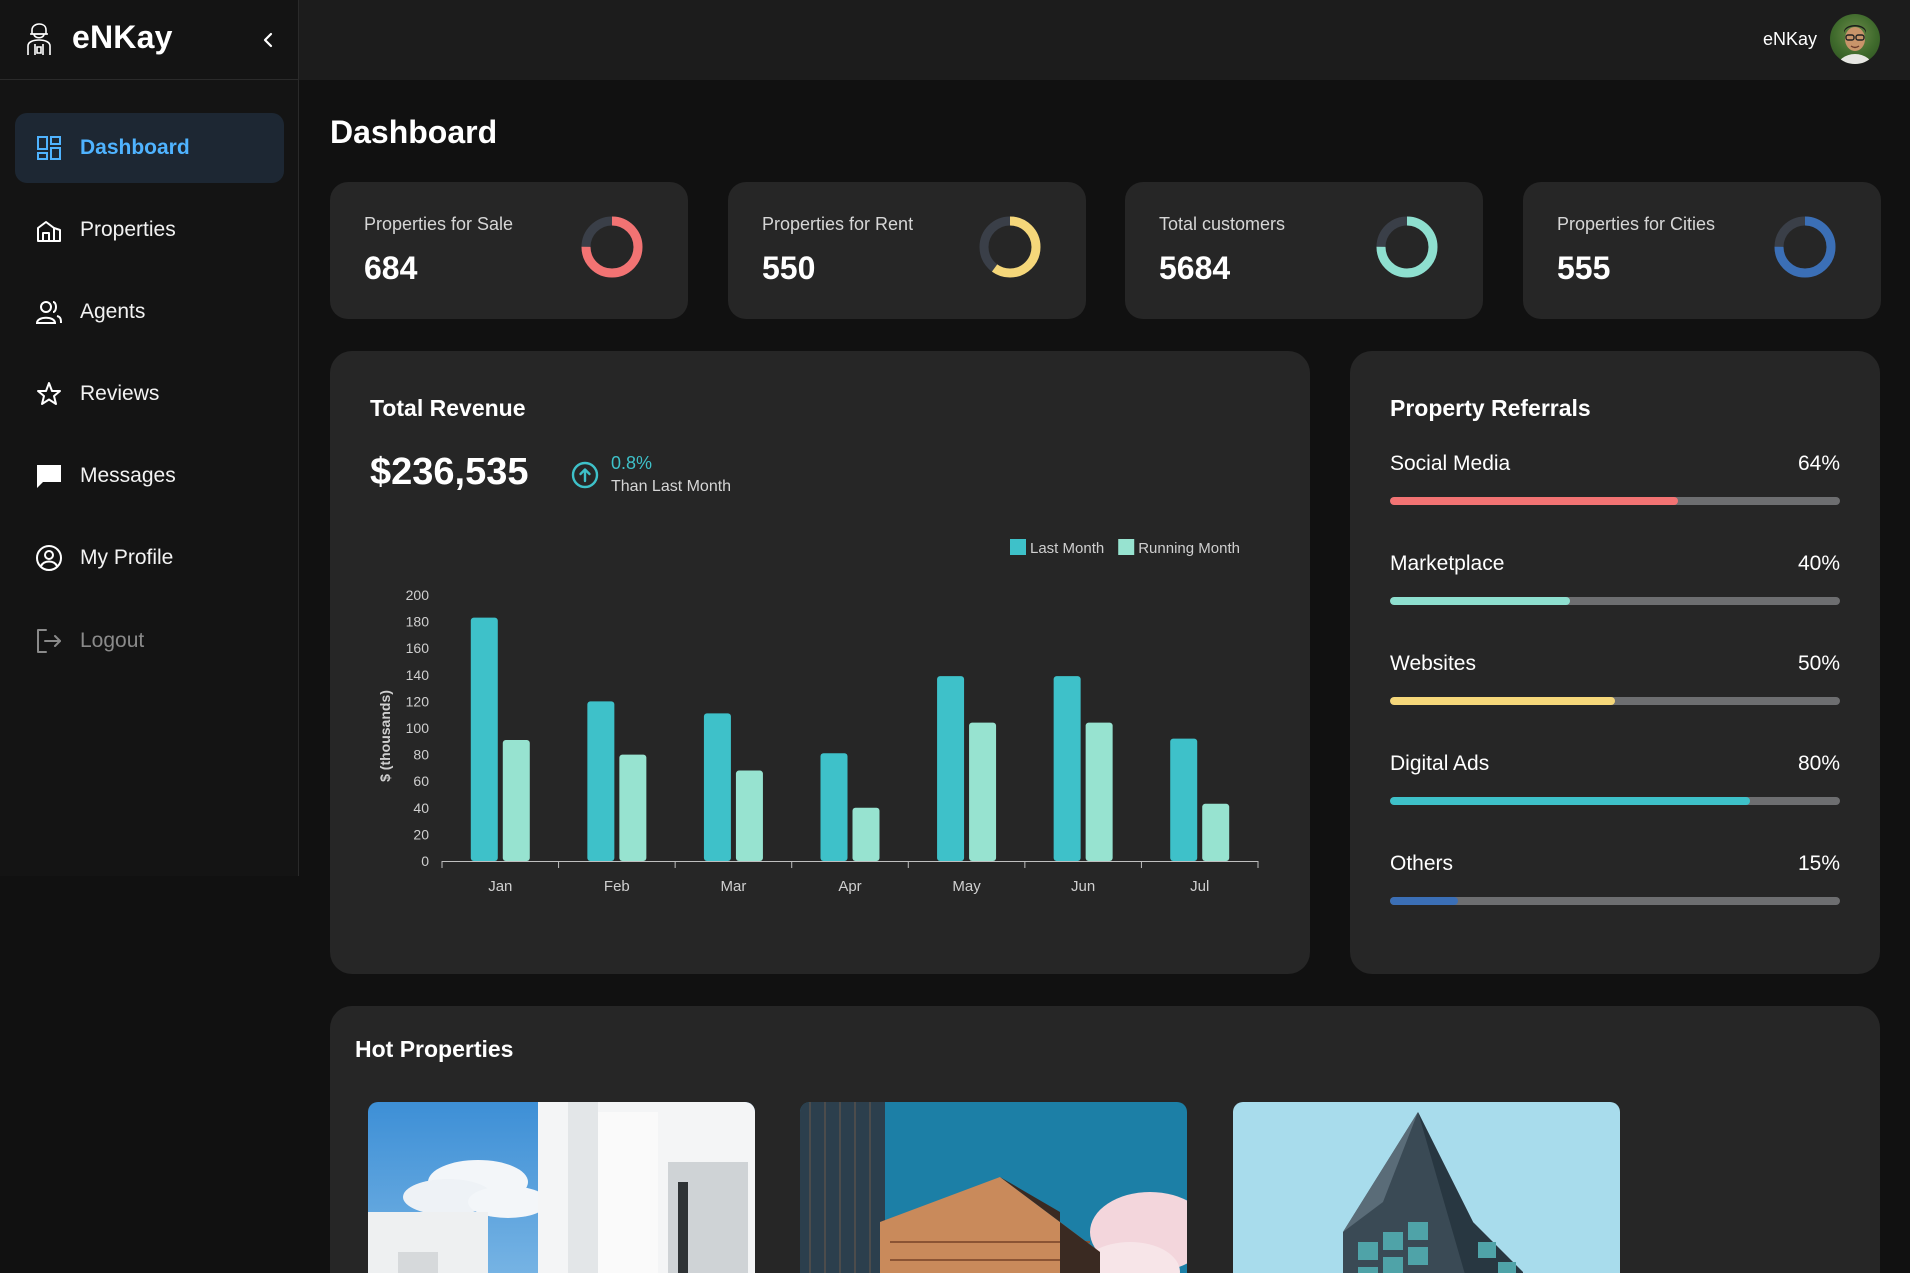 This screenshot has height=1273, width=1910. I want to click on sidebar-item-label: Logout, so click(112, 640).